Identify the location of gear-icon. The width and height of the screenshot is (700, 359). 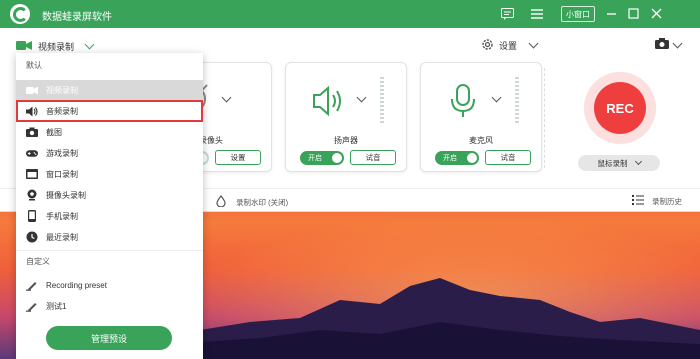
(487, 45).